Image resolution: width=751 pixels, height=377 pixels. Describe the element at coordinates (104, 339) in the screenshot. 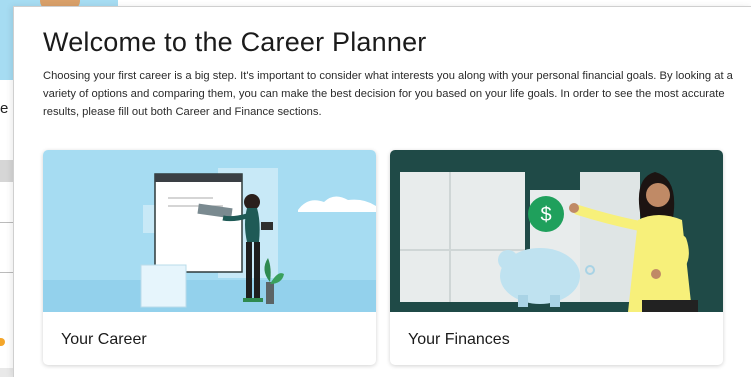

I see `your-career-label: Your Career` at that location.